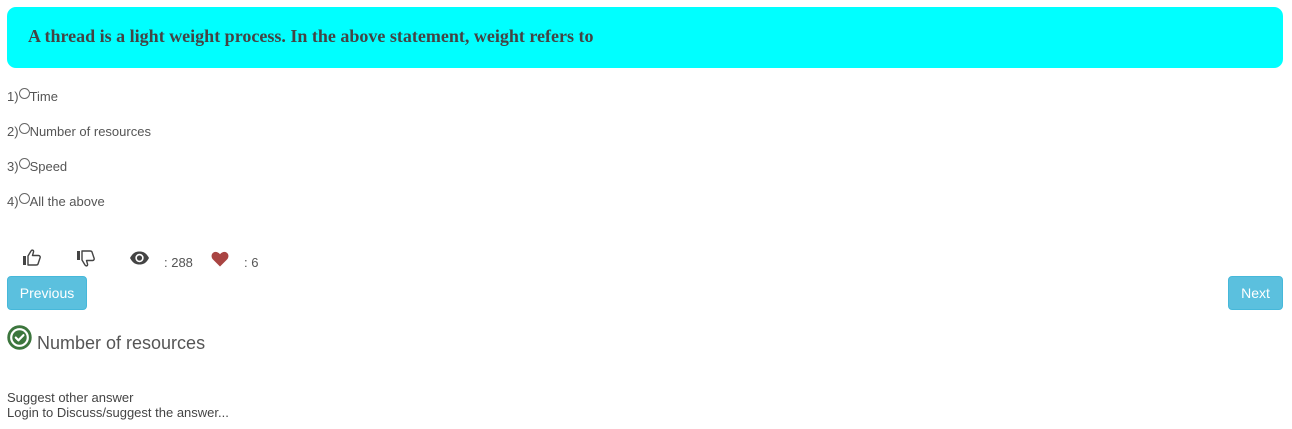 The height and width of the screenshot is (429, 1292). Describe the element at coordinates (13, 166) in the screenshot. I see `option-number: 3)` at that location.